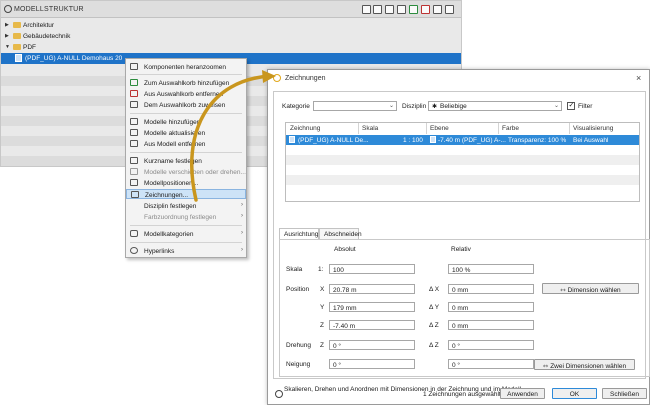 The image size is (650, 405). What do you see at coordinates (279, 394) in the screenshot?
I see `help-icon` at bounding box center [279, 394].